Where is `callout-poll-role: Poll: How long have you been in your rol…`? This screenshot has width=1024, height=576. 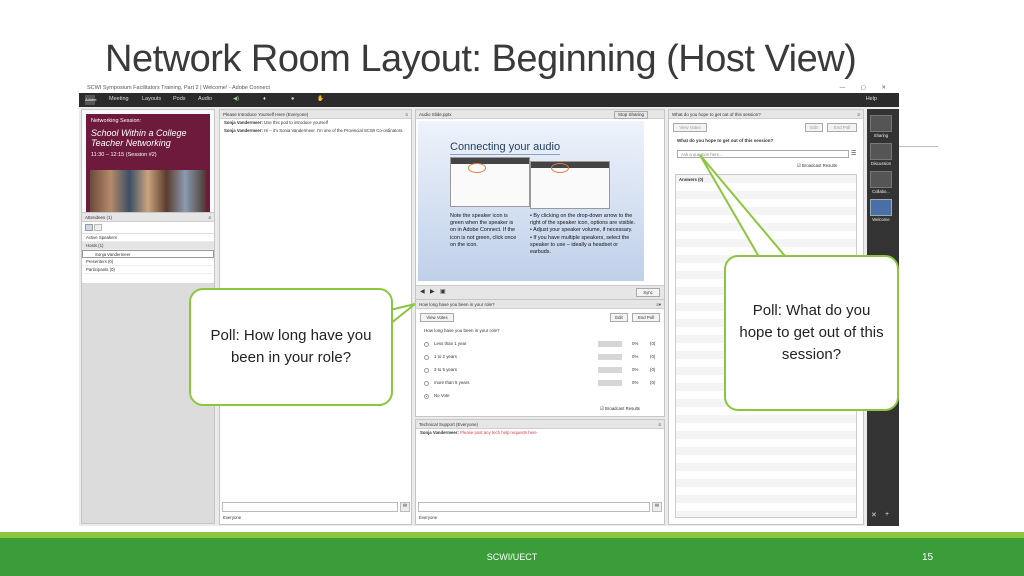
callout-poll-role: Poll: How long have you been in your rol… is located at coordinates (291, 347).